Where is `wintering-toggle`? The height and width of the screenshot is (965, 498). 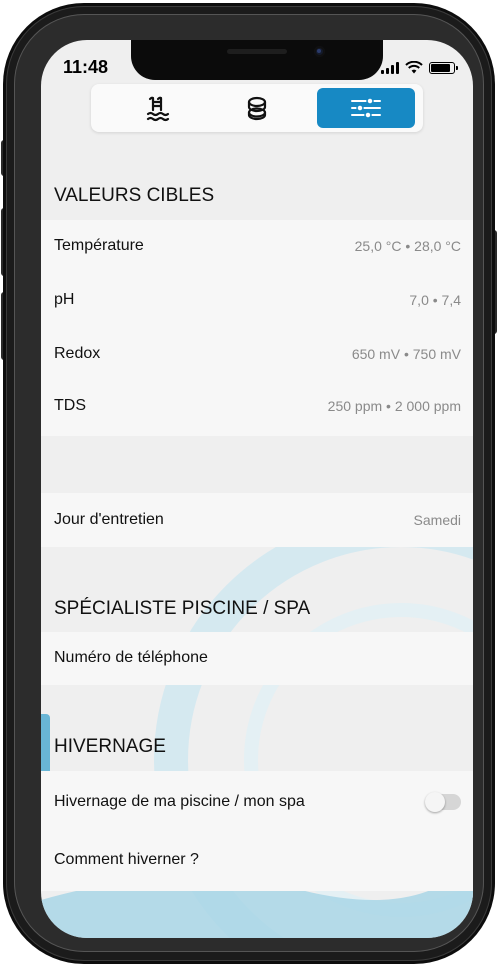
wintering-toggle is located at coordinates (443, 802).